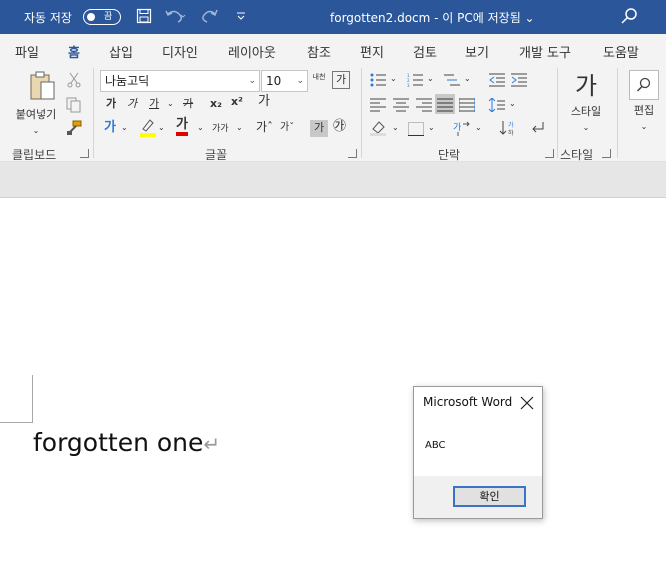 This screenshot has width=666, height=573. I want to click on tab-insert: 삽입, so click(121, 51).